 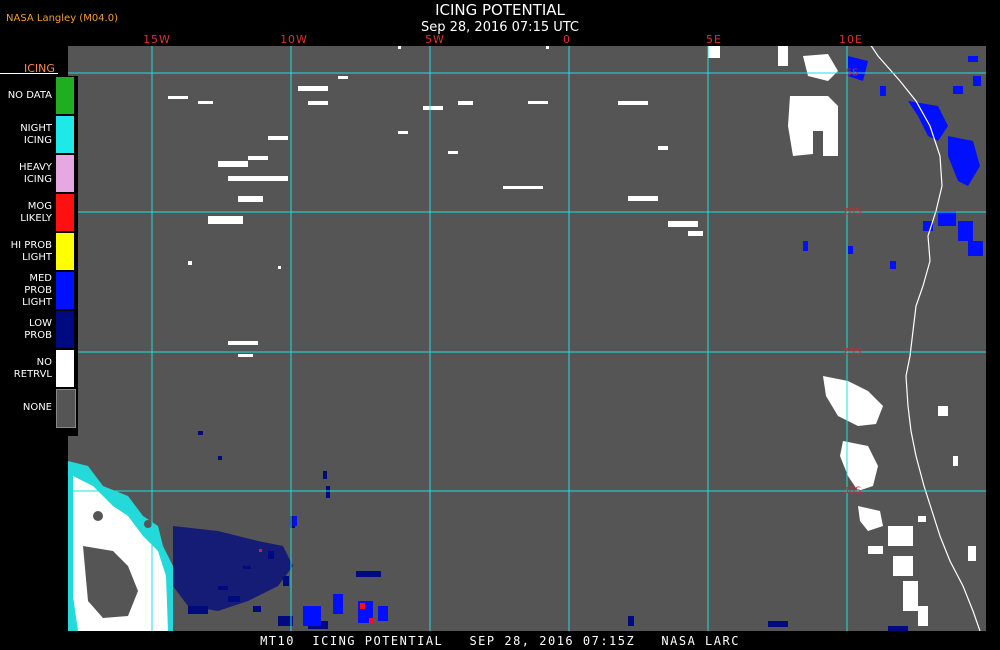 What do you see at coordinates (893, 162) in the screenshot?
I see `med-prob-region-east` at bounding box center [893, 162].